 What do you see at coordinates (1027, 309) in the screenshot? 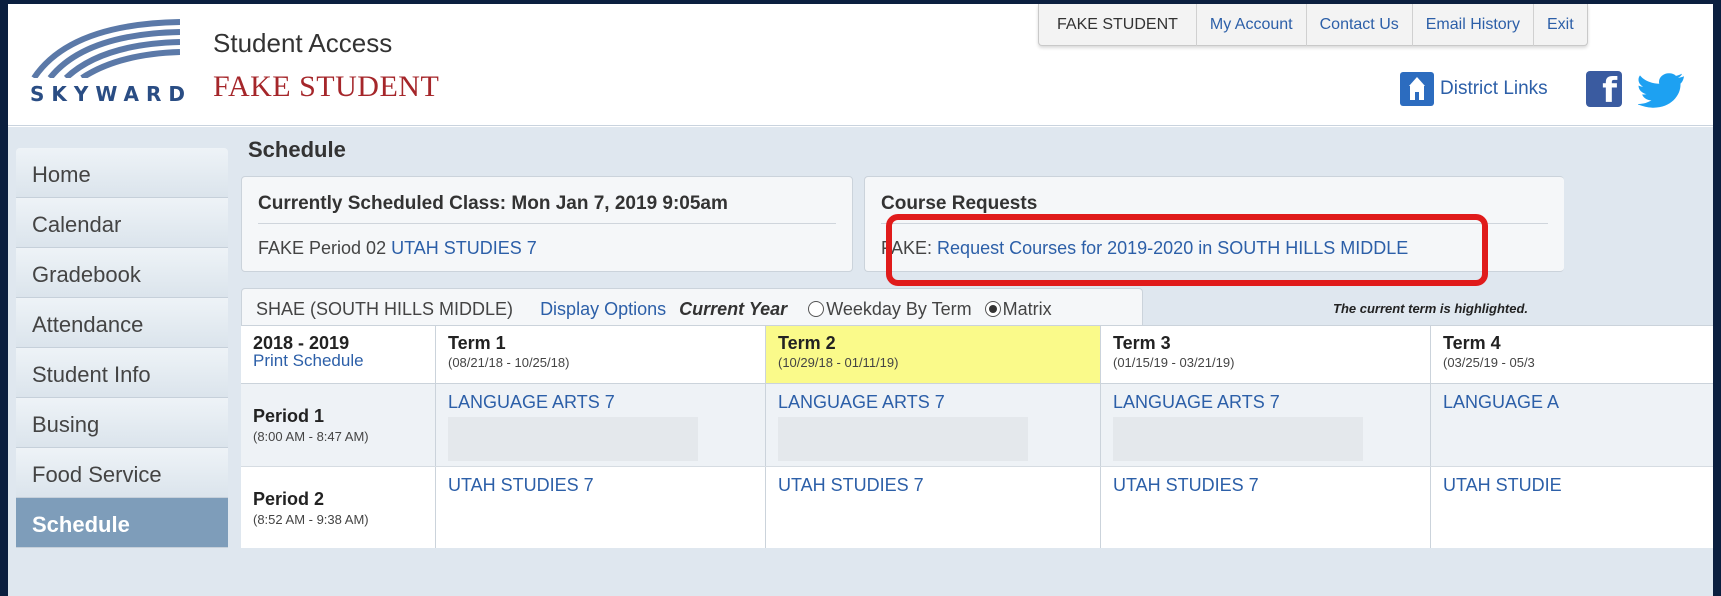
I see `matrix-label: Matrix` at bounding box center [1027, 309].